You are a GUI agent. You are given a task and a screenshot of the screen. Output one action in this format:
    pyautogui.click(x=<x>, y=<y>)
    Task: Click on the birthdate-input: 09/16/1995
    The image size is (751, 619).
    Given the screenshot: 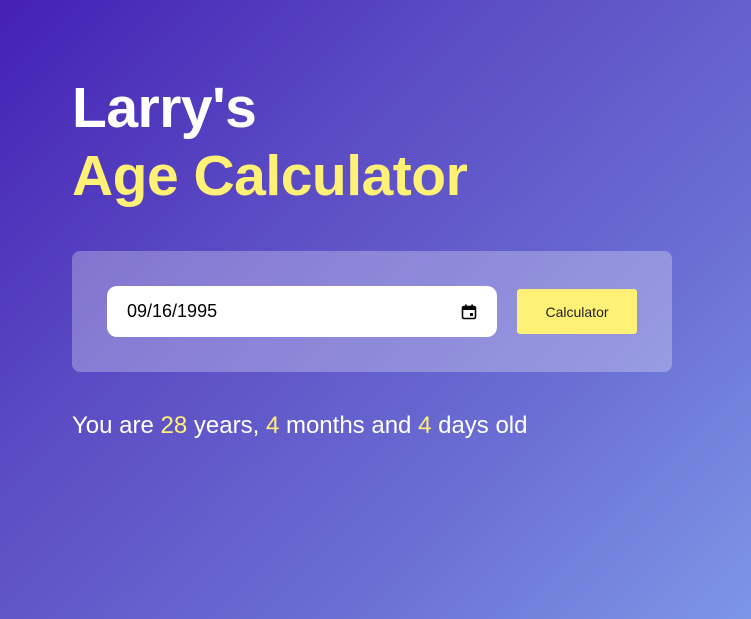 What is the action you would take?
    pyautogui.click(x=302, y=311)
    